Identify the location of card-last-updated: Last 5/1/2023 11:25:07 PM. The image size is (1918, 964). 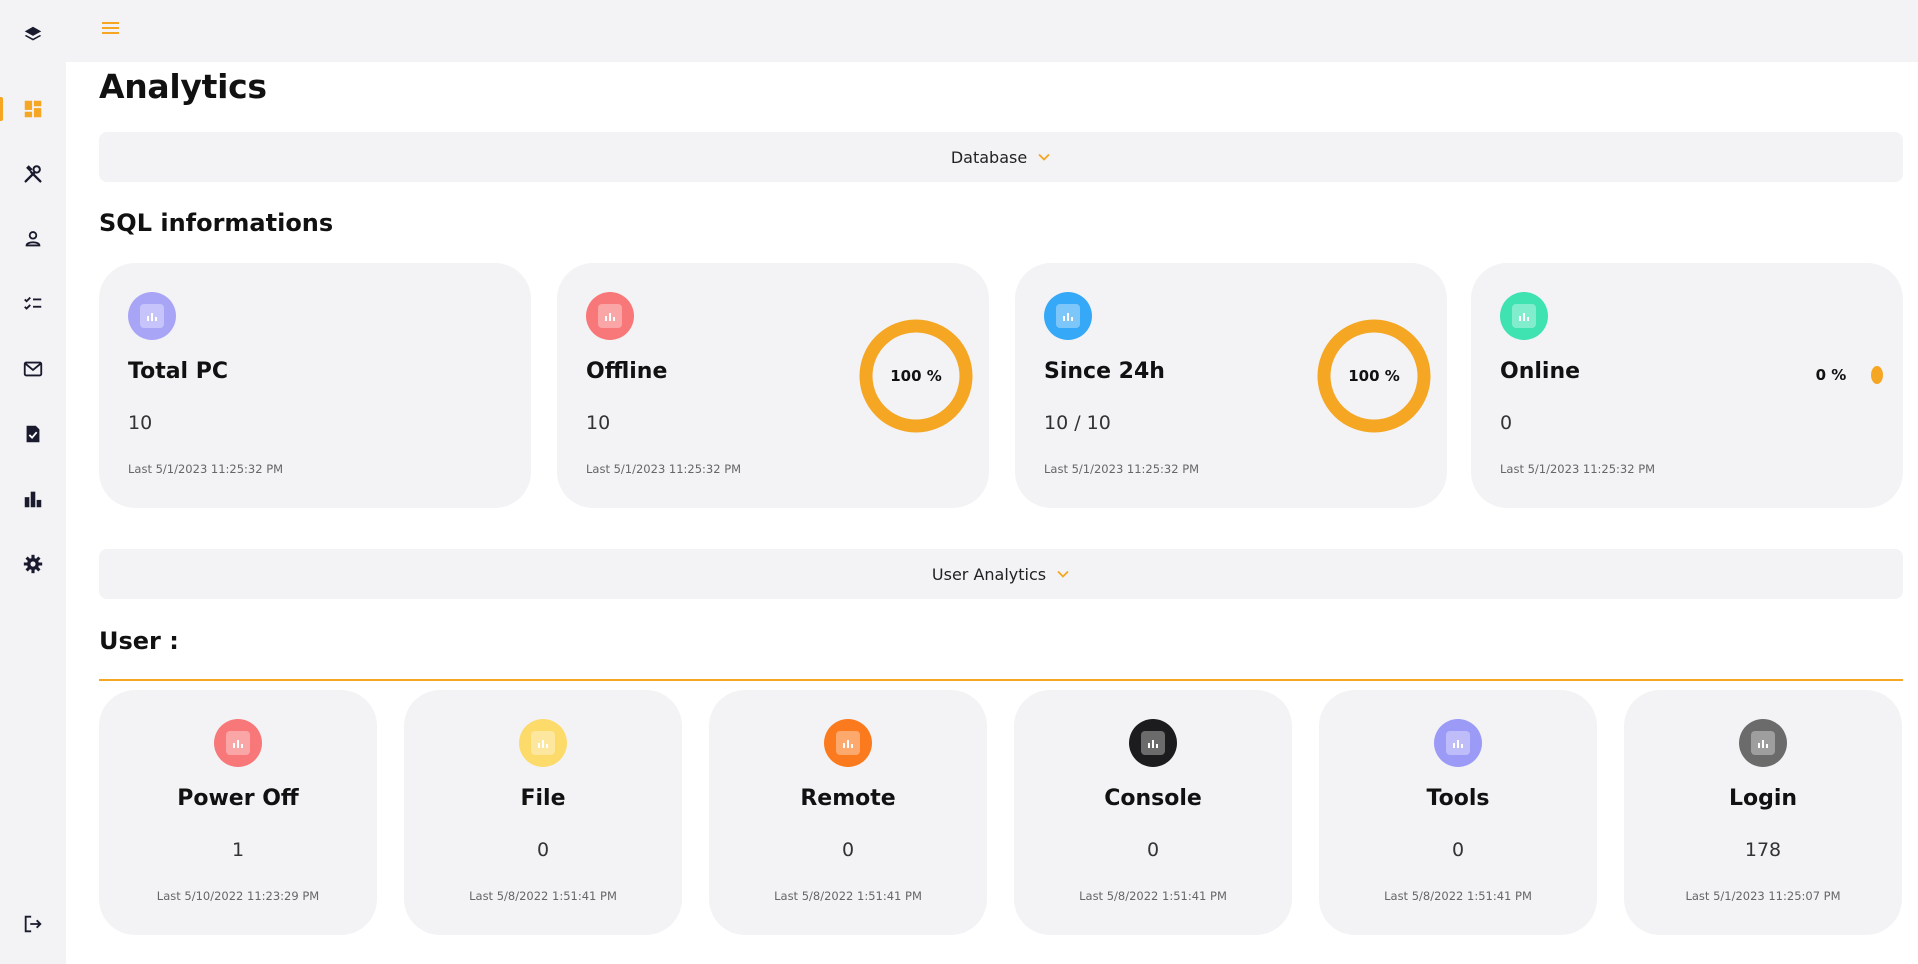
(1763, 896).